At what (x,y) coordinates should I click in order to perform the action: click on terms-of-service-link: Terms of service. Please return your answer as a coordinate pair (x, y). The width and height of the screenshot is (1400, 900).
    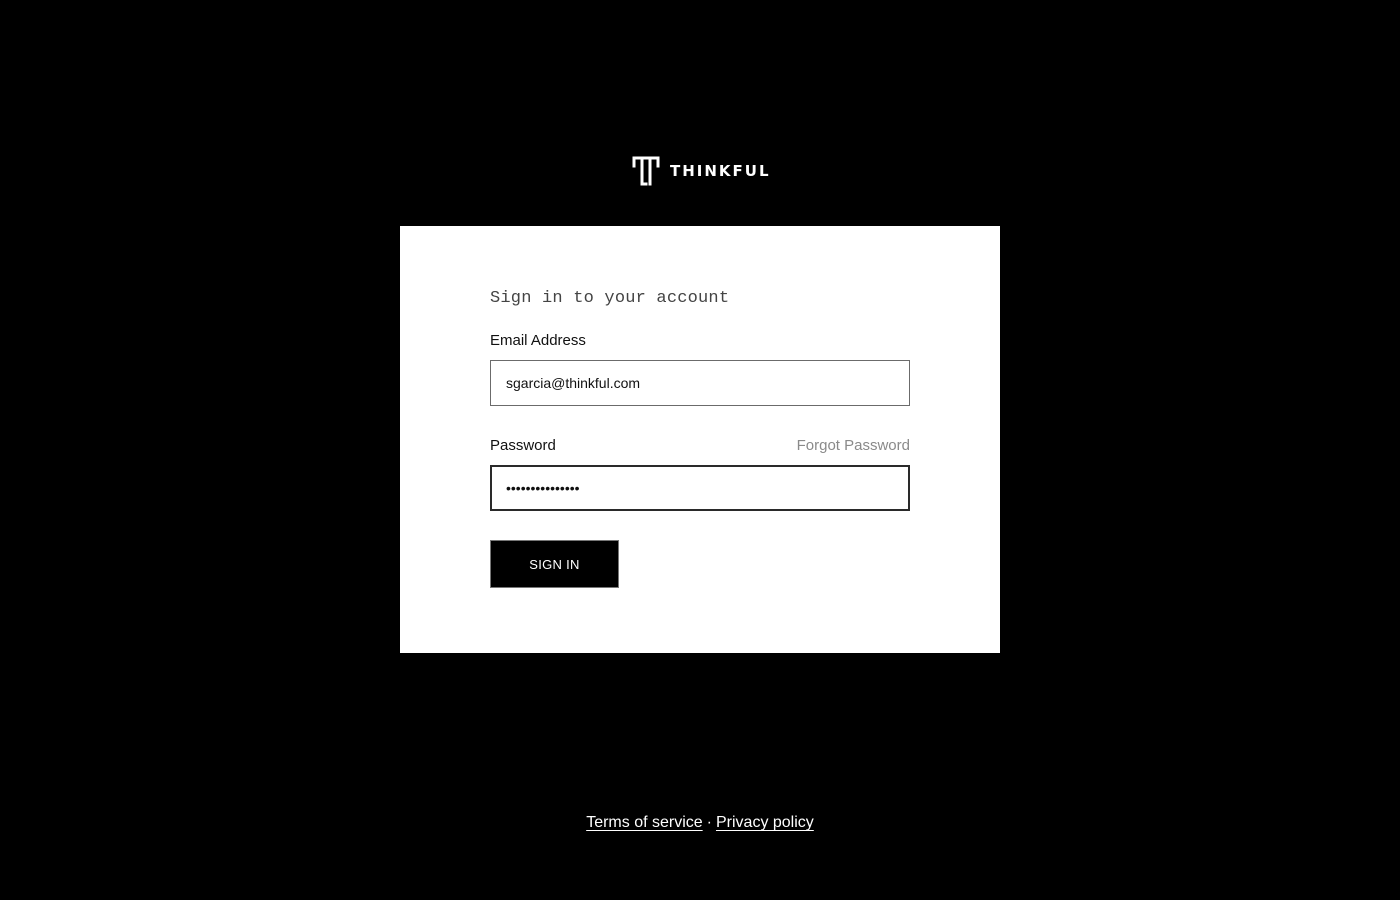
    Looking at the image, I should click on (644, 822).